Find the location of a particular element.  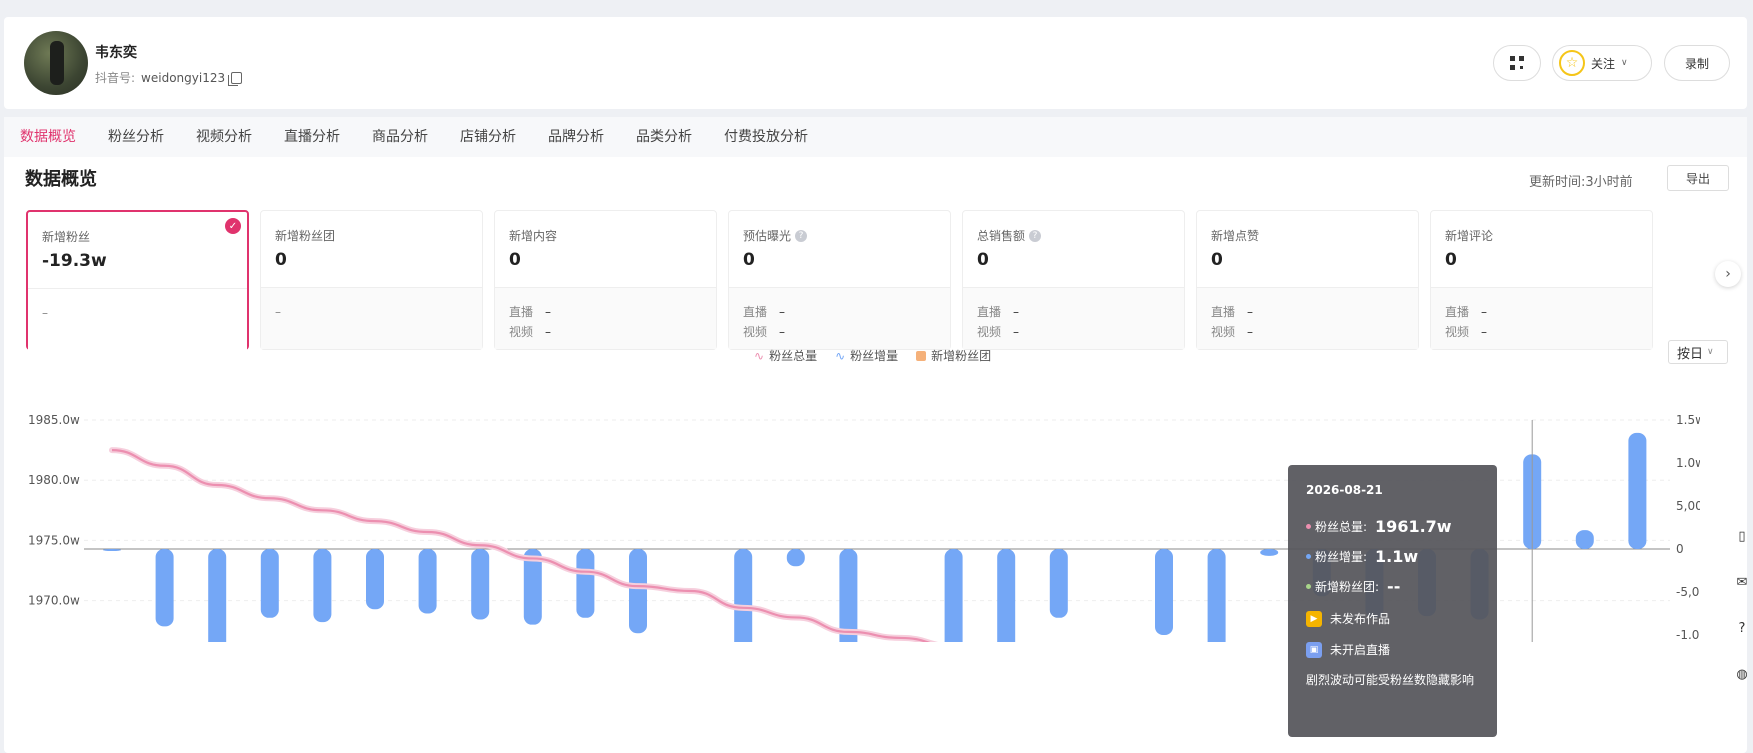

tooltip-total-value: 1961.7w is located at coordinates (1413, 526).